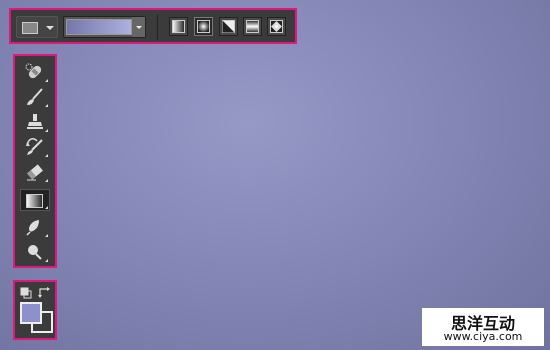  I want to click on radial-gradient-button, so click(203, 26).